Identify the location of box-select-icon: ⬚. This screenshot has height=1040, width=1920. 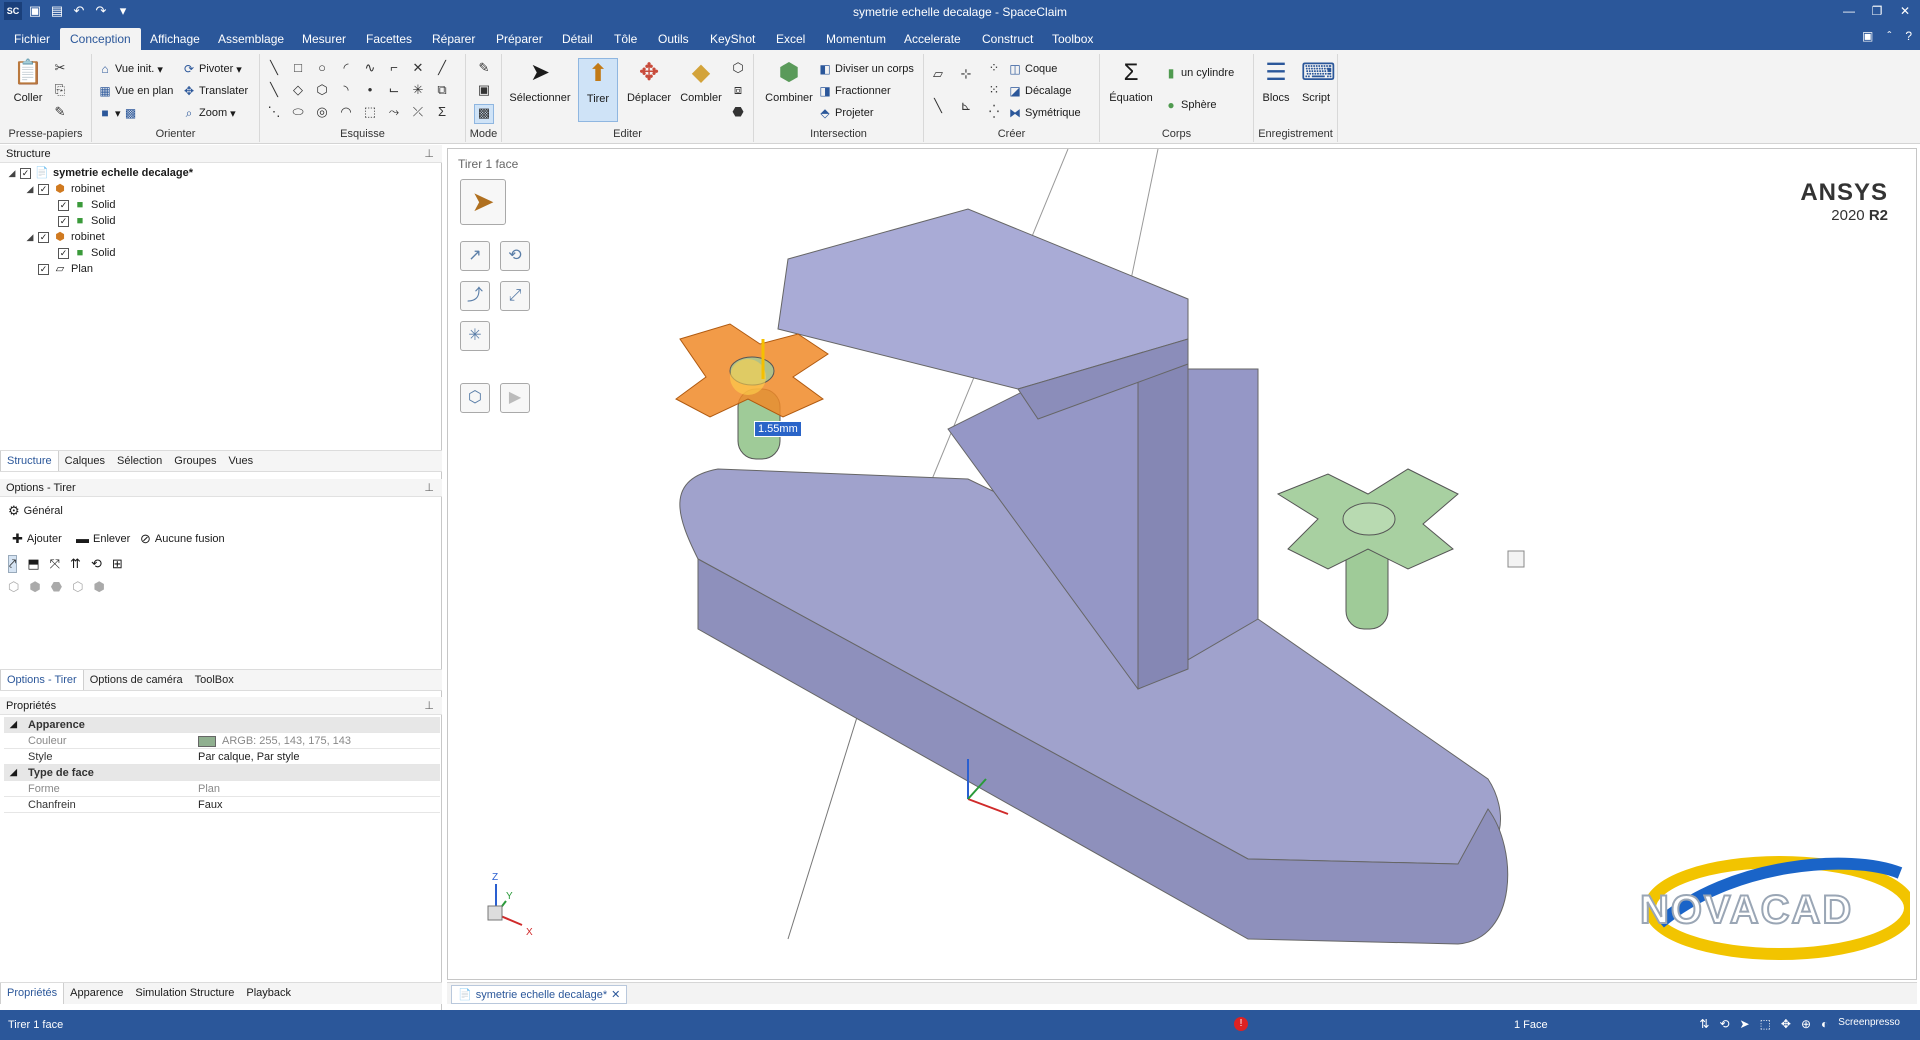
(1765, 1024).